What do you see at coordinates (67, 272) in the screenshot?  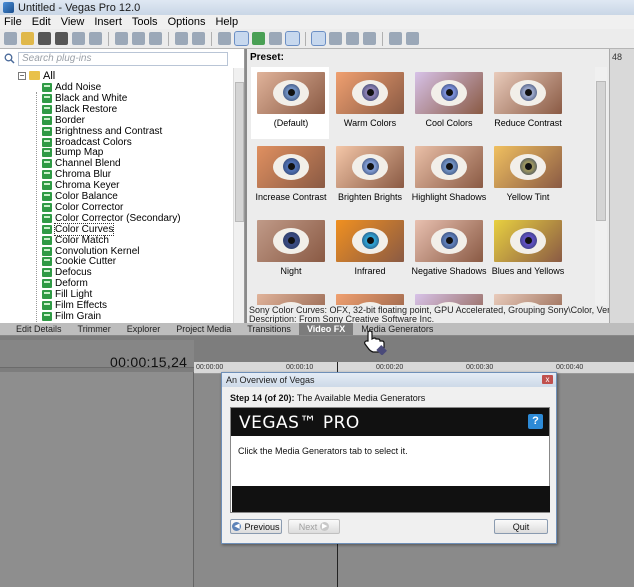 I see `plugin-item: Defocus` at bounding box center [67, 272].